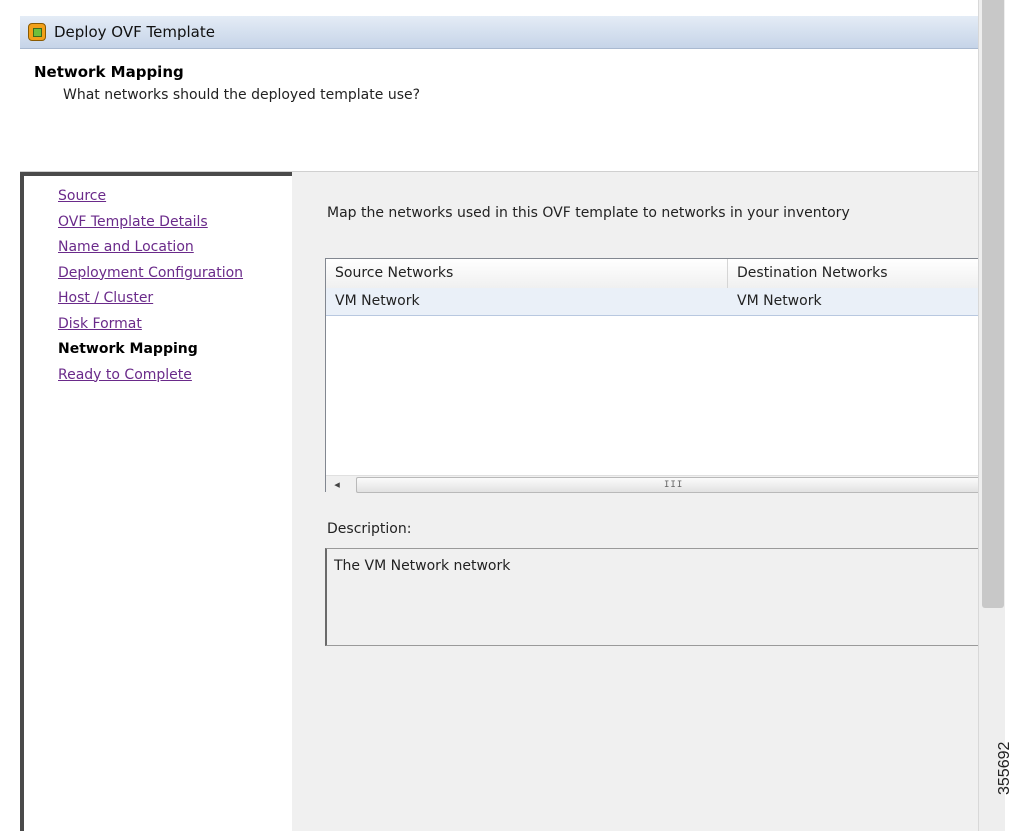 The image size is (1026, 831). Describe the element at coordinates (858, 301) in the screenshot. I see `destination-network-cell: VM Network` at that location.